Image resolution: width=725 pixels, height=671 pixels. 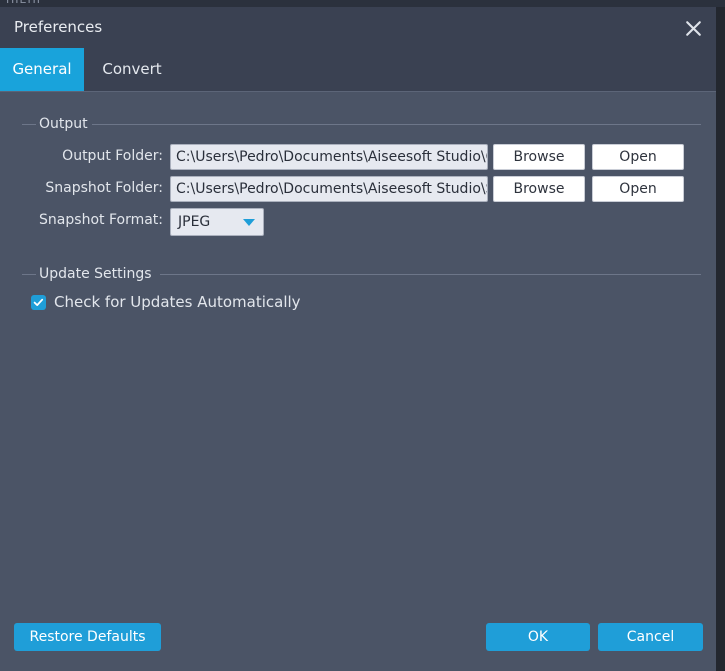 I want to click on dialog-titlebar: Preferences, so click(x=358, y=27).